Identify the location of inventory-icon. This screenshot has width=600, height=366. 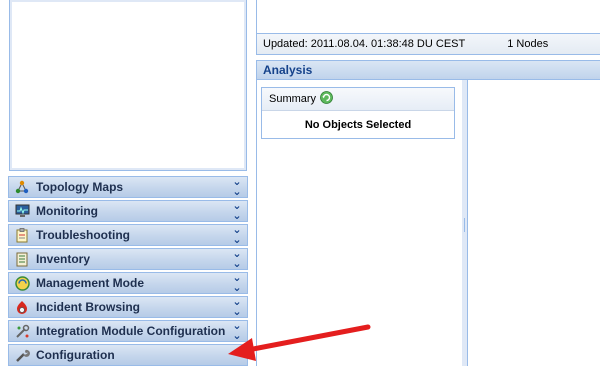
(22, 259).